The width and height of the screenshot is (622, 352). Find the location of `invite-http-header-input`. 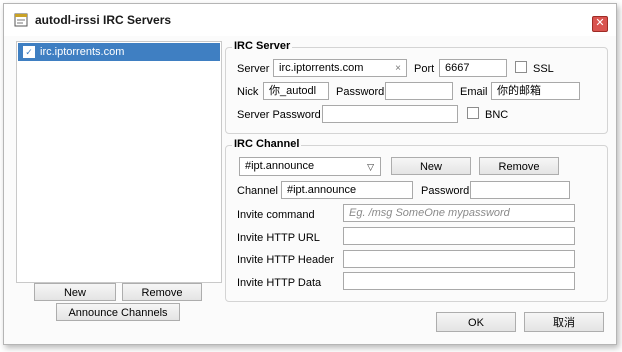

invite-http-header-input is located at coordinates (459, 259).